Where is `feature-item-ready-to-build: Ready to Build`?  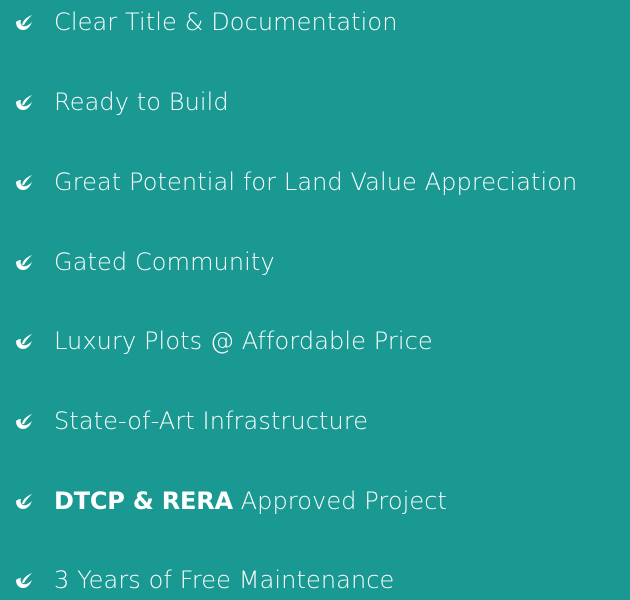
feature-item-ready-to-build: Ready to Build is located at coordinates (120, 102).